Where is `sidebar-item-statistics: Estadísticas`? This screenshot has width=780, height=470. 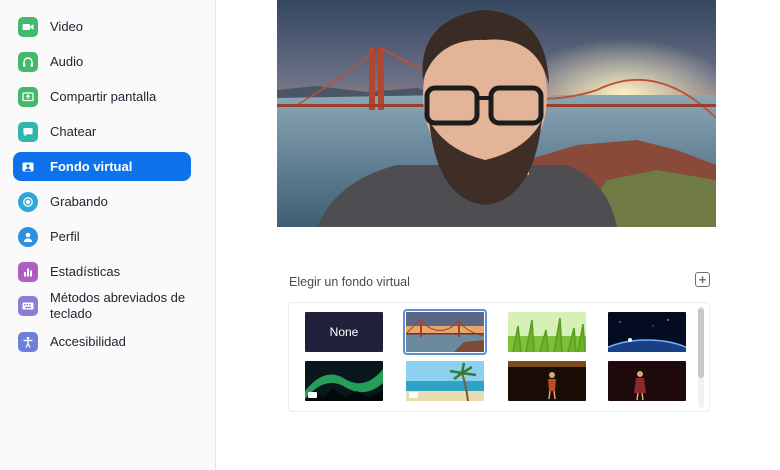
sidebar-item-statistics: Estadísticas is located at coordinates (102, 271).